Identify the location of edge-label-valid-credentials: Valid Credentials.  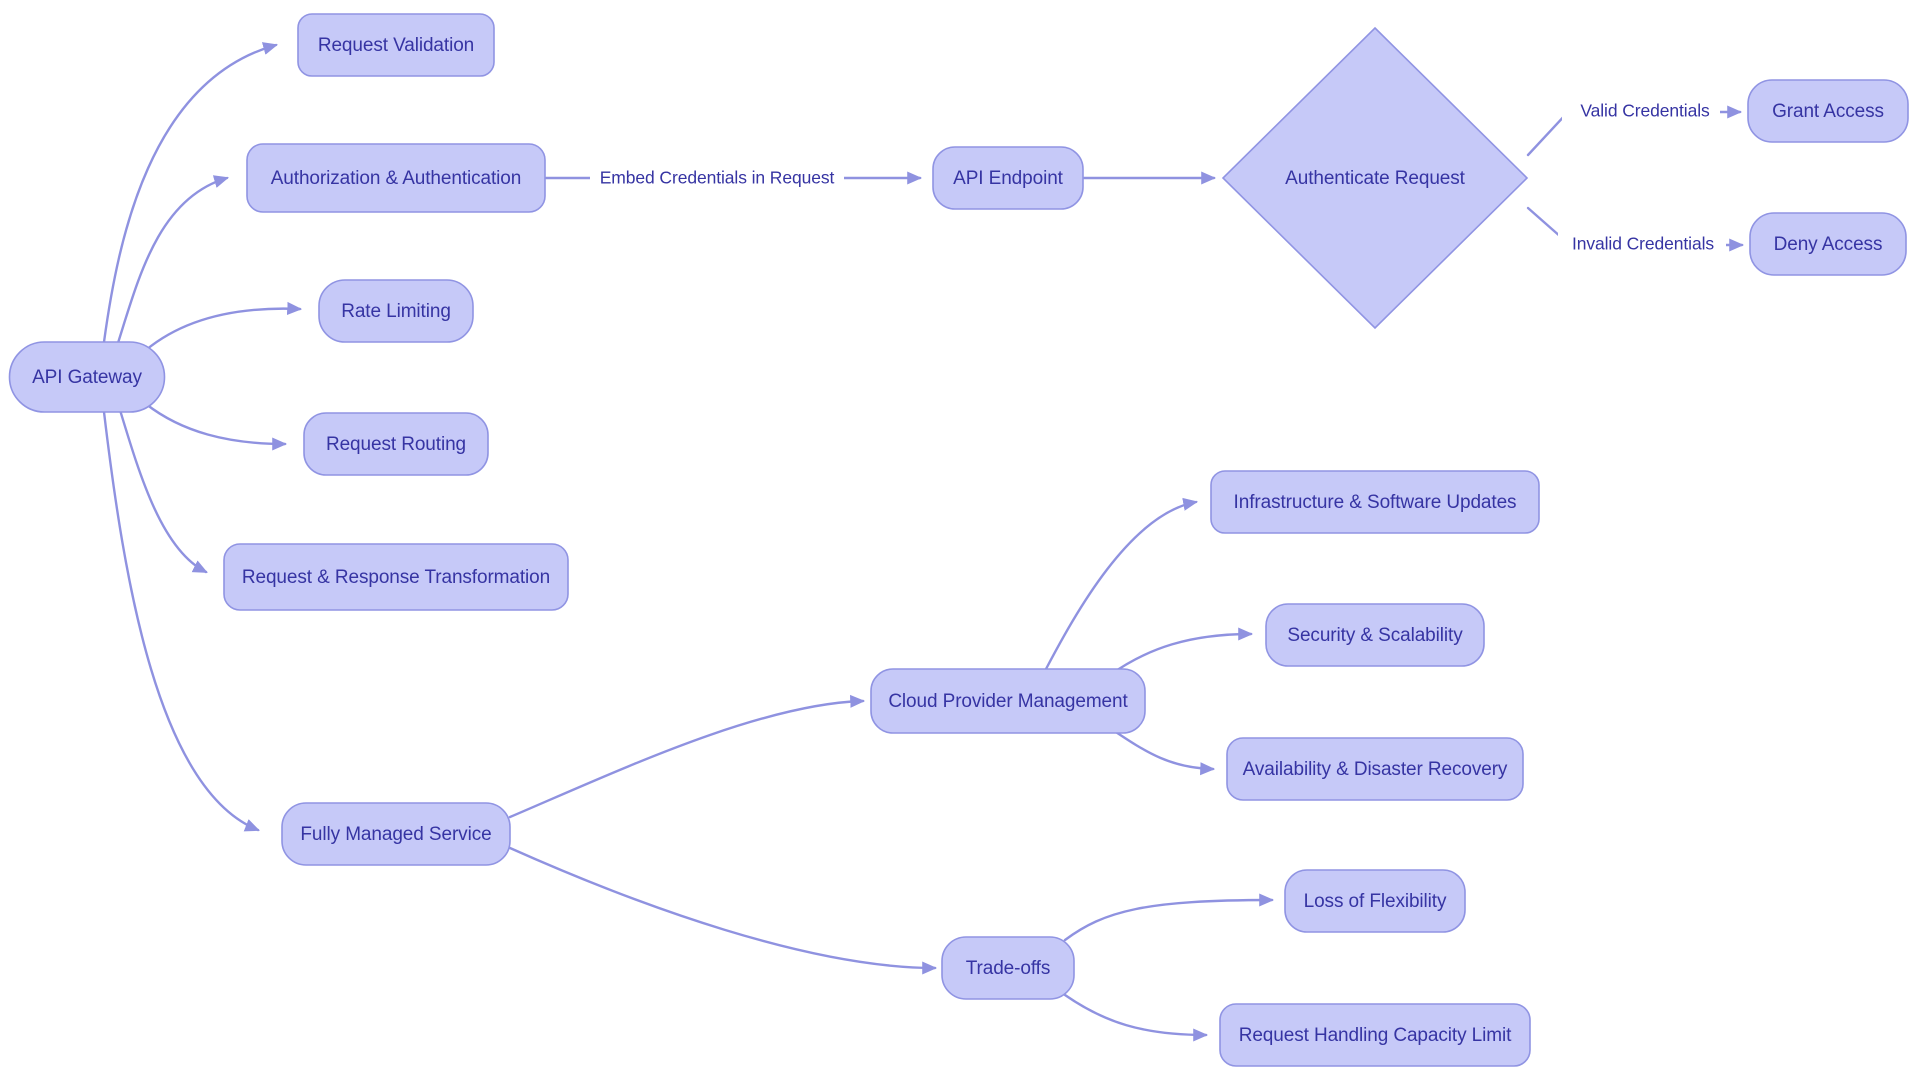
(1641, 111).